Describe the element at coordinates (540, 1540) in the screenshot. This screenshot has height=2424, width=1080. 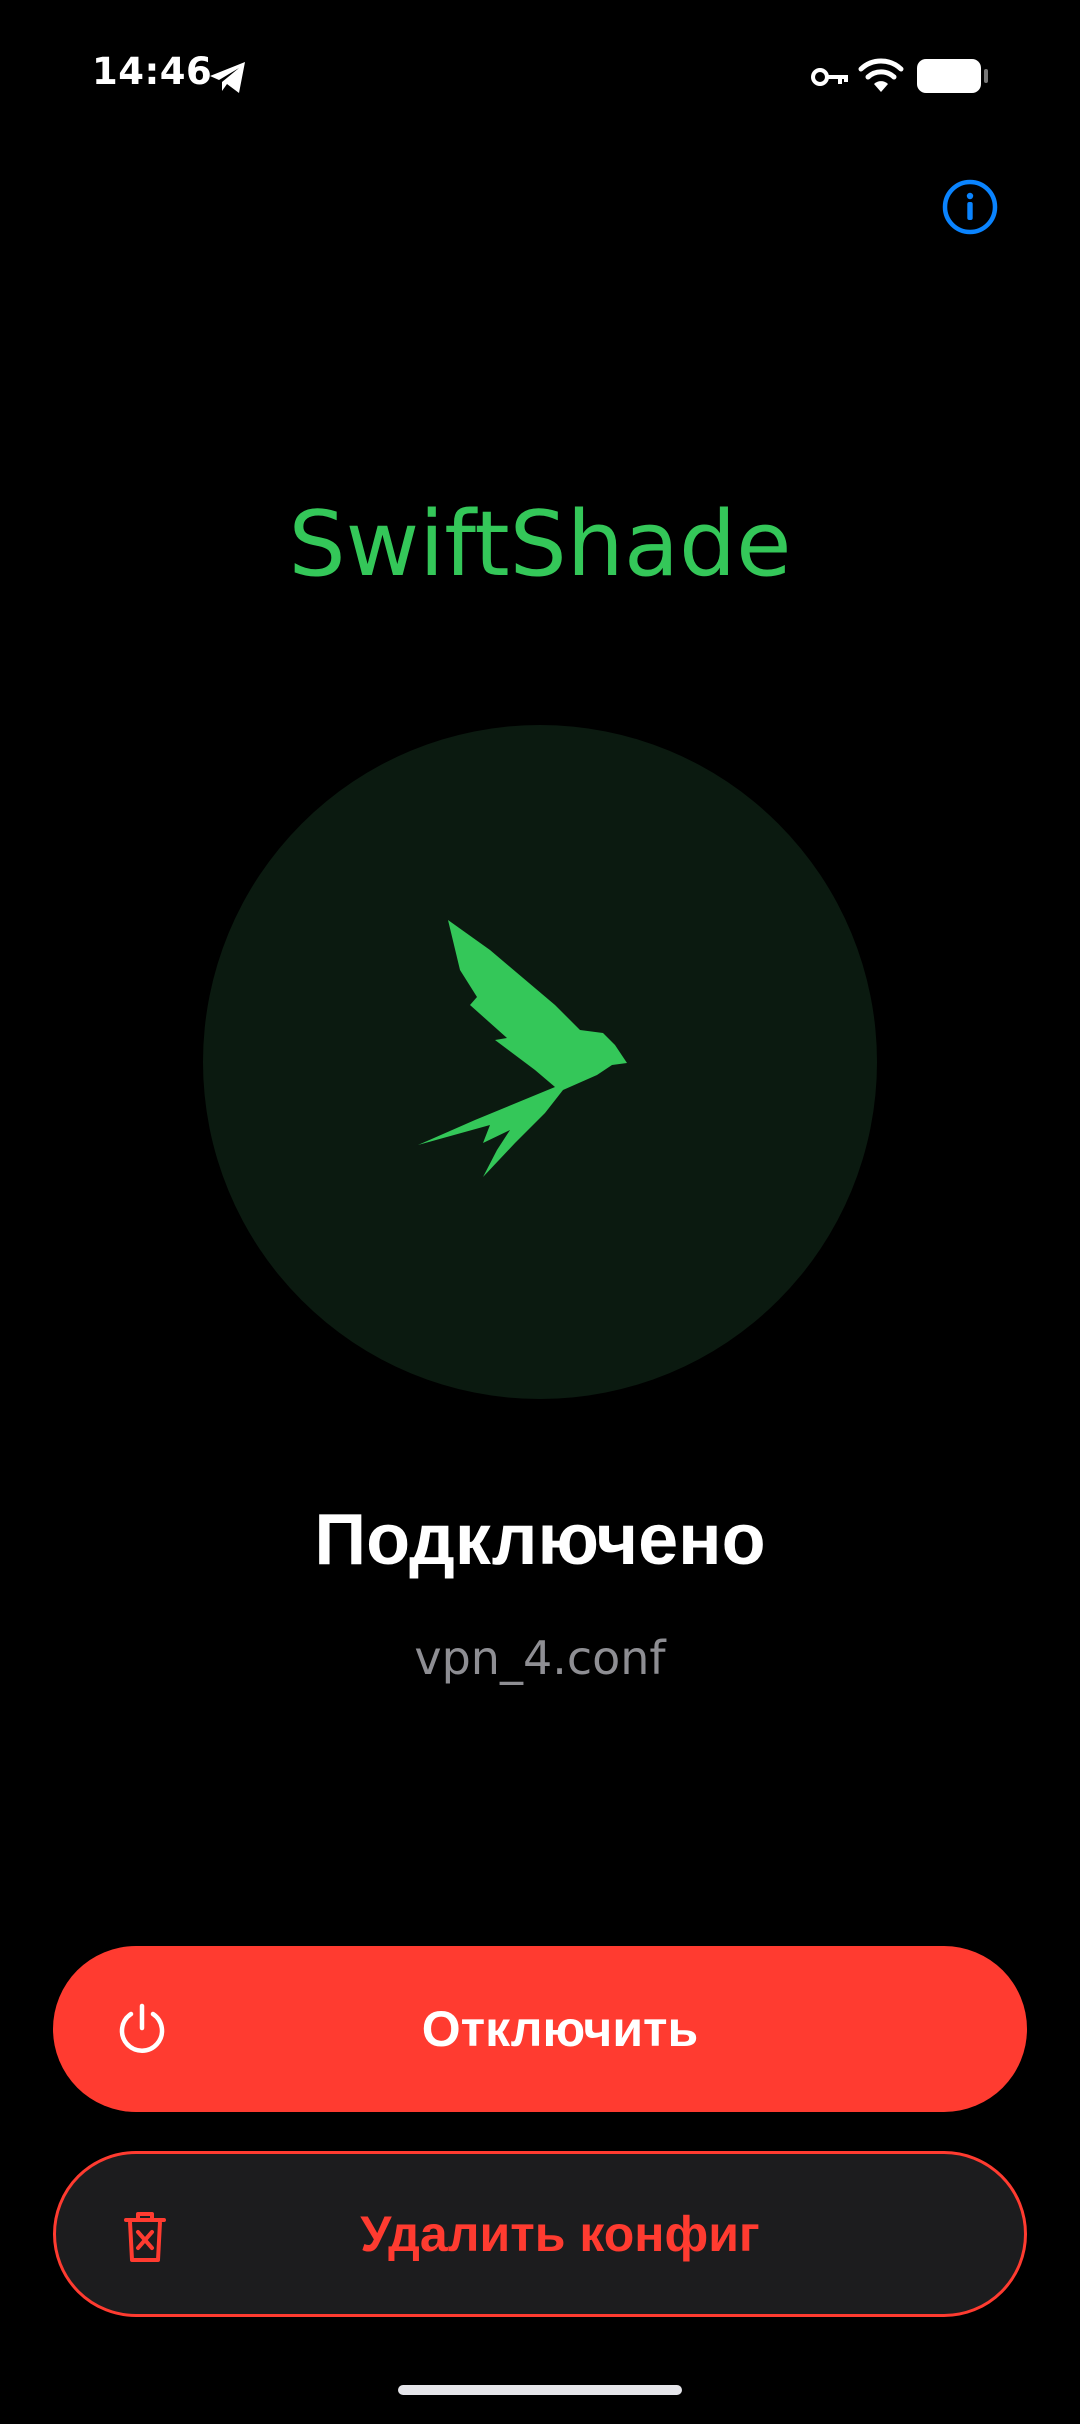
I see `connection-status-text: Подключено` at that location.